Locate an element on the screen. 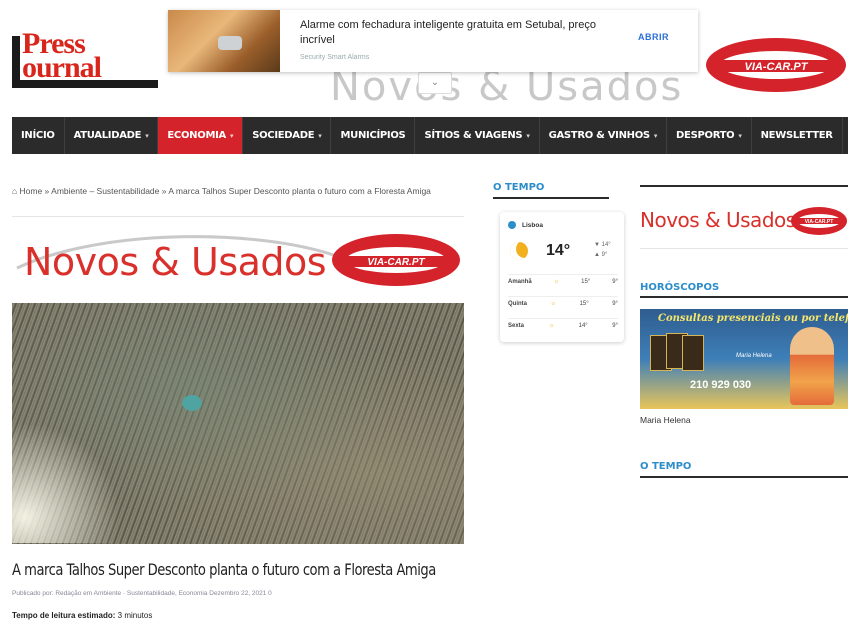 The image size is (848, 621). breadcrumb-divider is located at coordinates (238, 216).